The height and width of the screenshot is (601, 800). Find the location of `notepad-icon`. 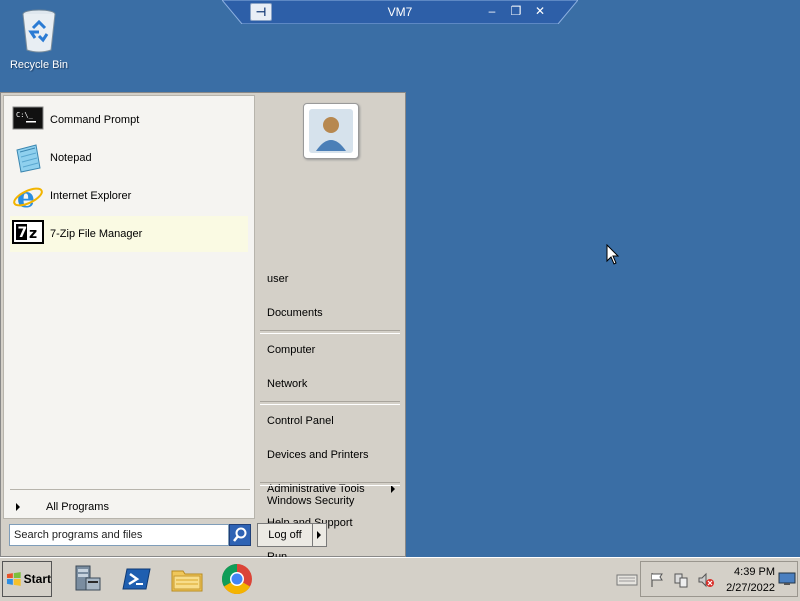

notepad-icon is located at coordinates (28, 158).